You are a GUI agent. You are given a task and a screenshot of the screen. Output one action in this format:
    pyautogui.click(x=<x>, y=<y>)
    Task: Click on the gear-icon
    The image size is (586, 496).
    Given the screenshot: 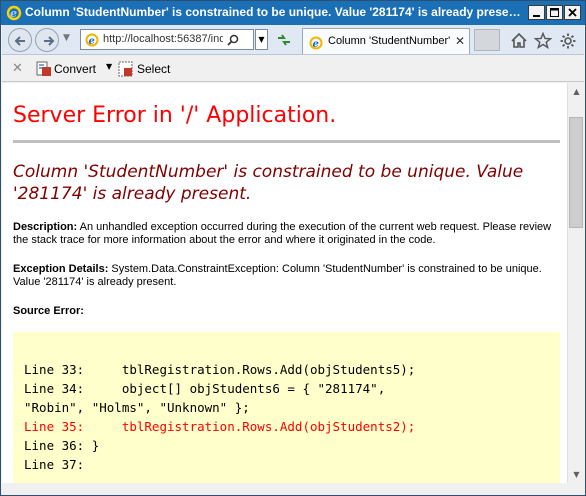 What is the action you would take?
    pyautogui.click(x=568, y=41)
    